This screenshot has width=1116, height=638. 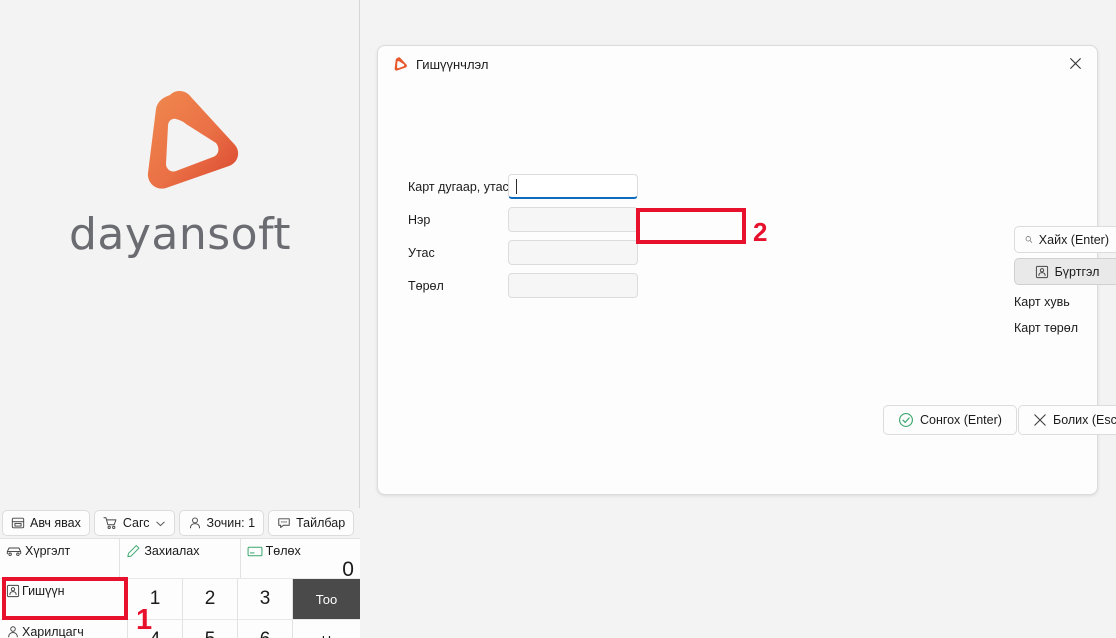 What do you see at coordinates (133, 551) in the screenshot?
I see `pencil-icon` at bounding box center [133, 551].